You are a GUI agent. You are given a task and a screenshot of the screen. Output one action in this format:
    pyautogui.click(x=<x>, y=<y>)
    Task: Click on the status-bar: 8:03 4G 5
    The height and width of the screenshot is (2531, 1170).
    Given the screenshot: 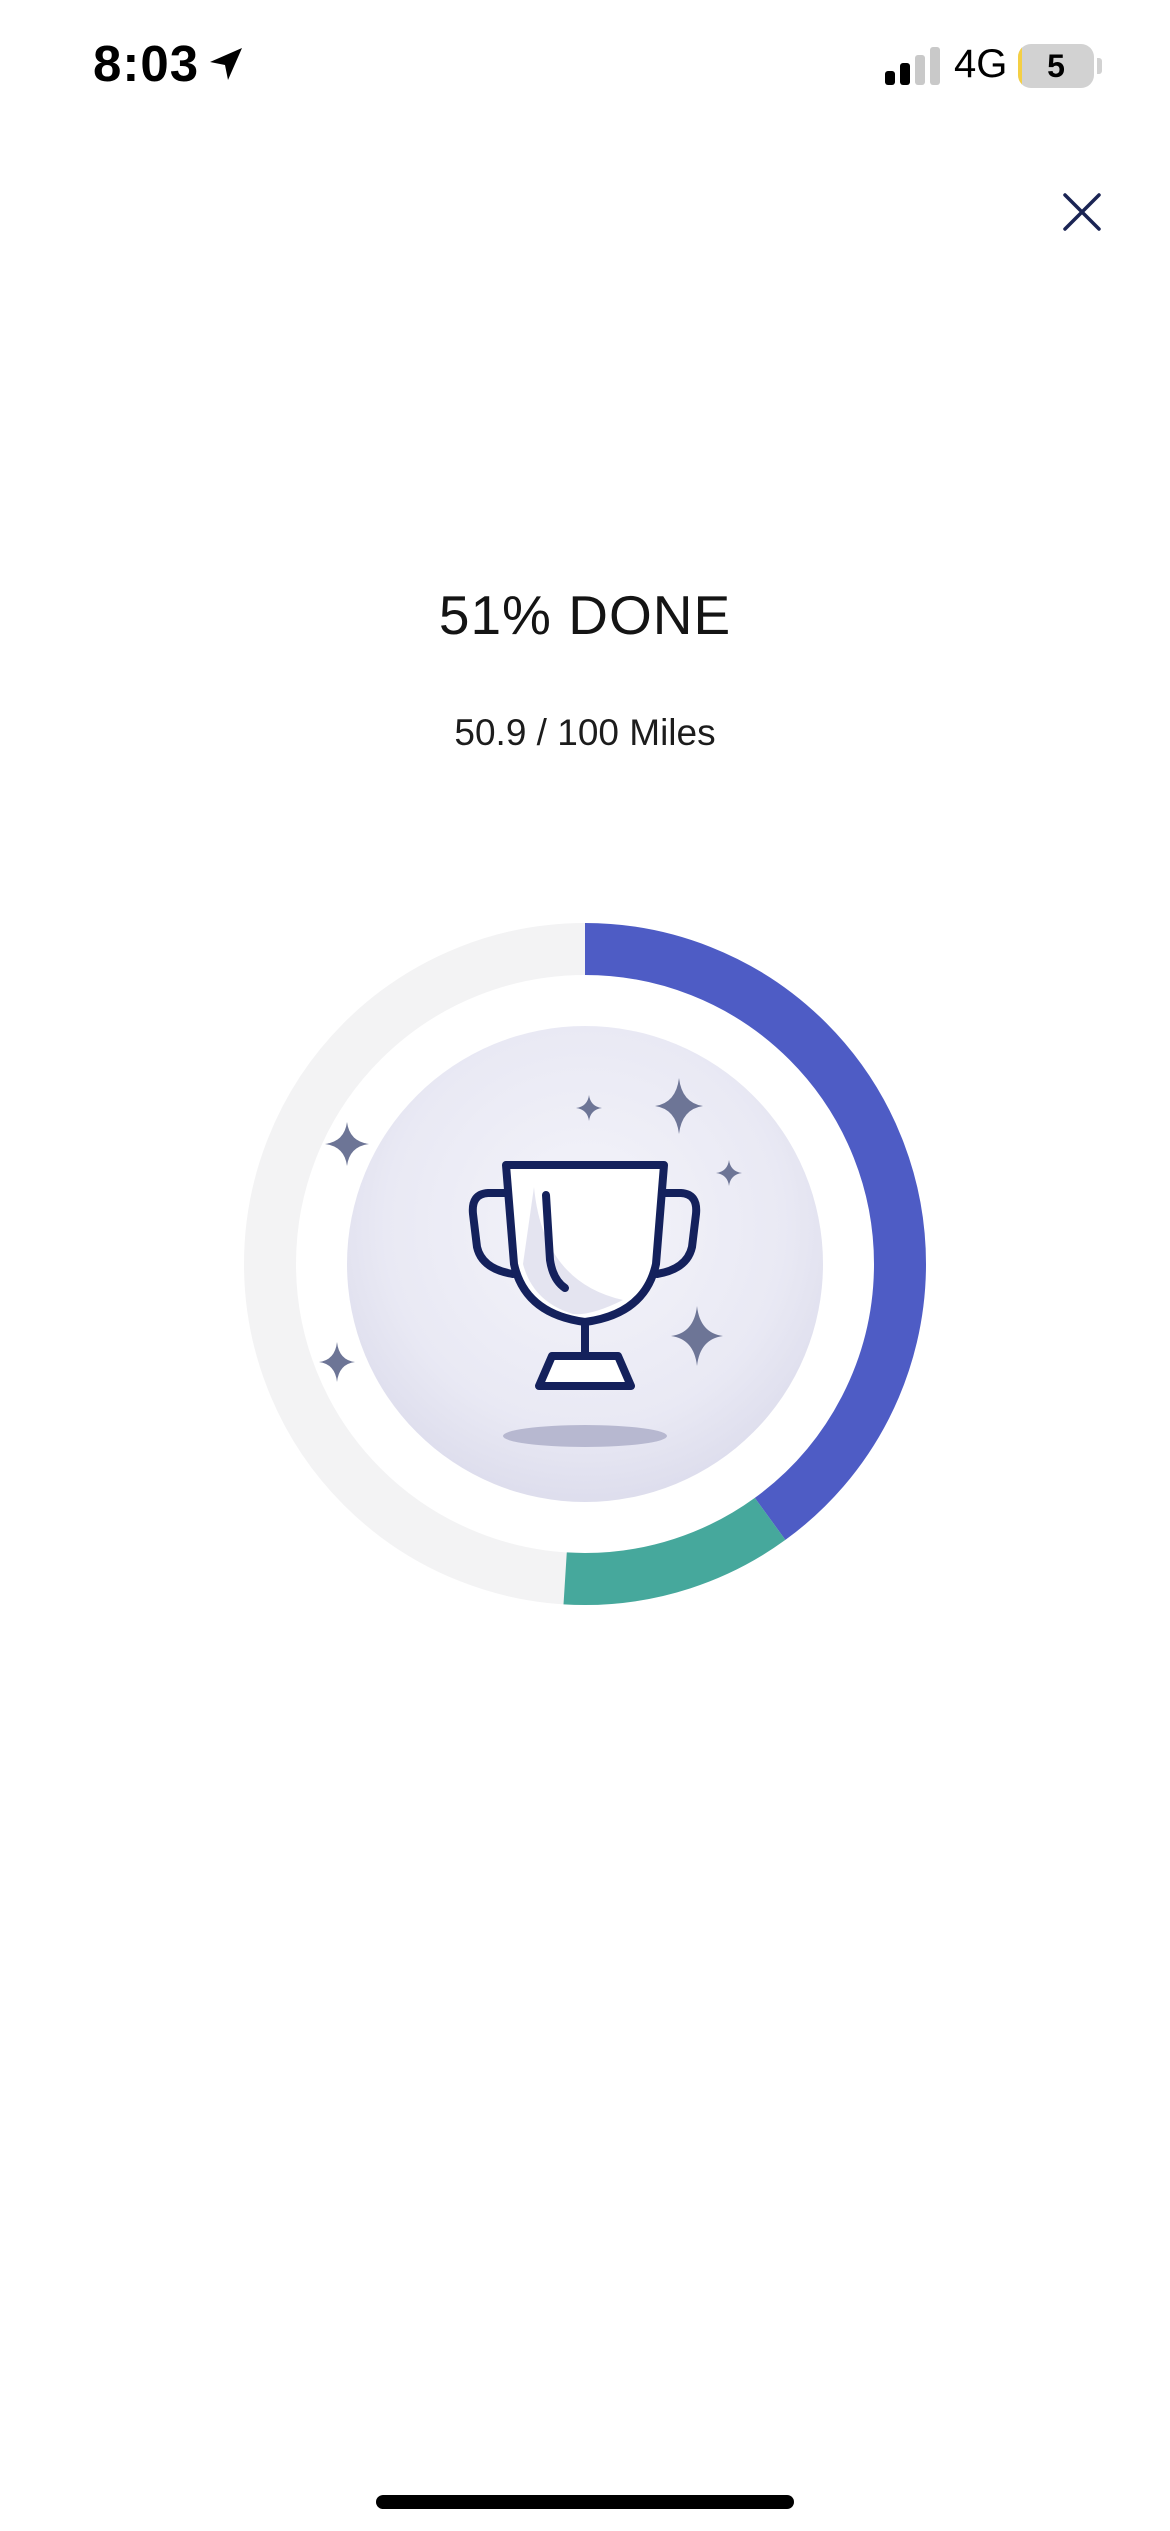 What is the action you would take?
    pyautogui.click(x=585, y=70)
    